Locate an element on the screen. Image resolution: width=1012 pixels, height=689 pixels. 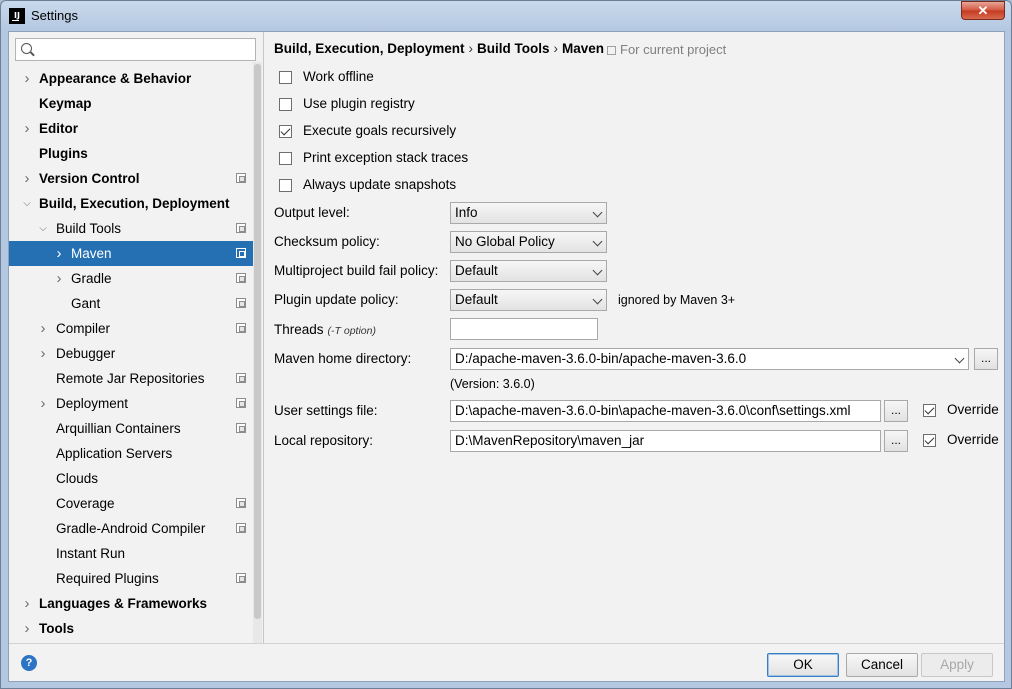
multiproject-fail-policy-value: Default is located at coordinates (476, 270).